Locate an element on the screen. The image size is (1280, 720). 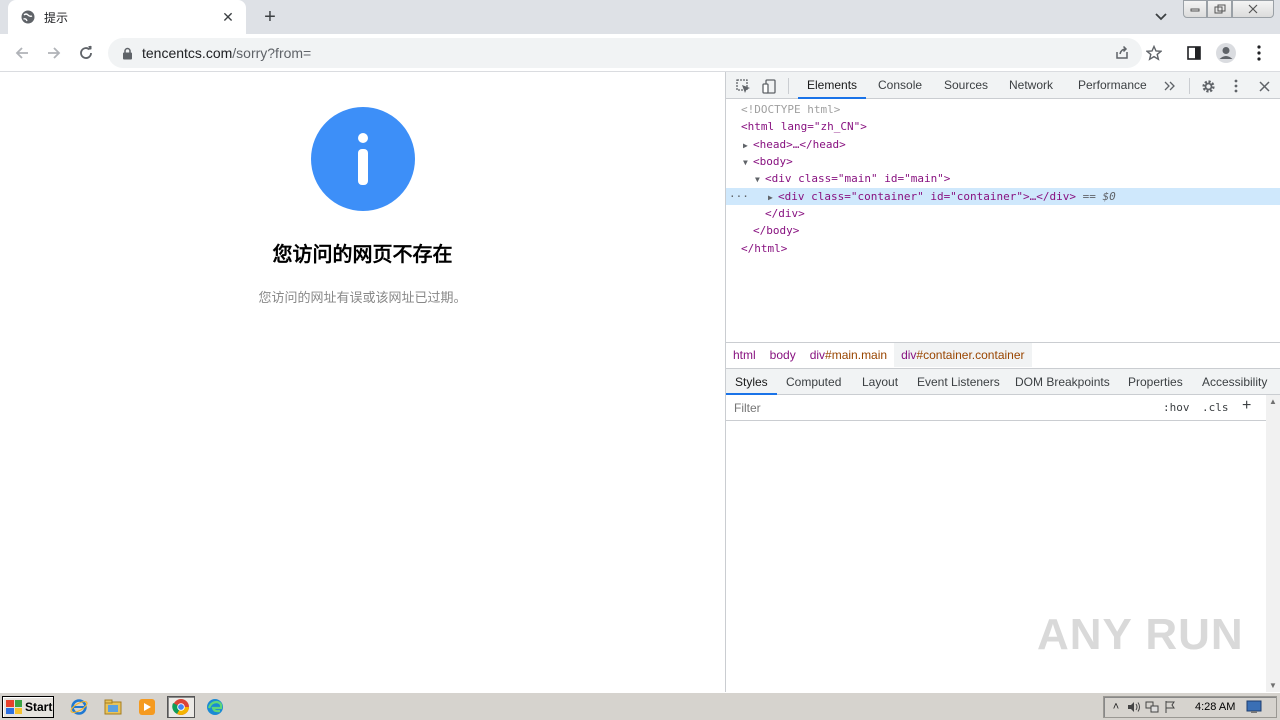
lock-icon is located at coordinates (127, 53).